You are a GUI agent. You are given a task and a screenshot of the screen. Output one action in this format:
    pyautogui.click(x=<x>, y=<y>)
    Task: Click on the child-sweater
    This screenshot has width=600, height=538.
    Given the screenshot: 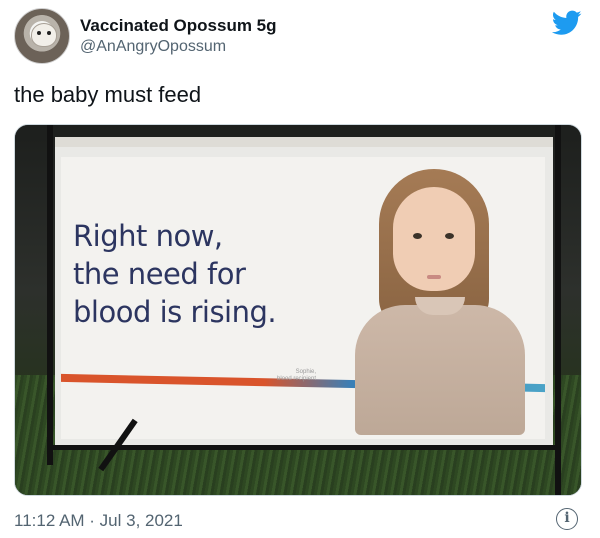 What is the action you would take?
    pyautogui.click(x=440, y=370)
    